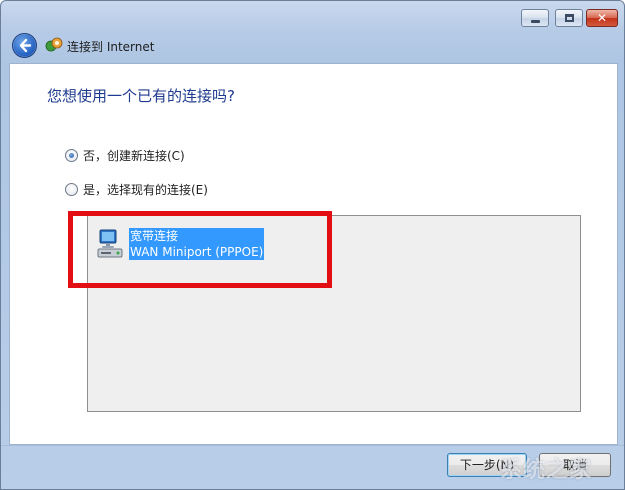 This screenshot has width=625, height=490. I want to click on window-title: 连接到 Internet, so click(111, 47).